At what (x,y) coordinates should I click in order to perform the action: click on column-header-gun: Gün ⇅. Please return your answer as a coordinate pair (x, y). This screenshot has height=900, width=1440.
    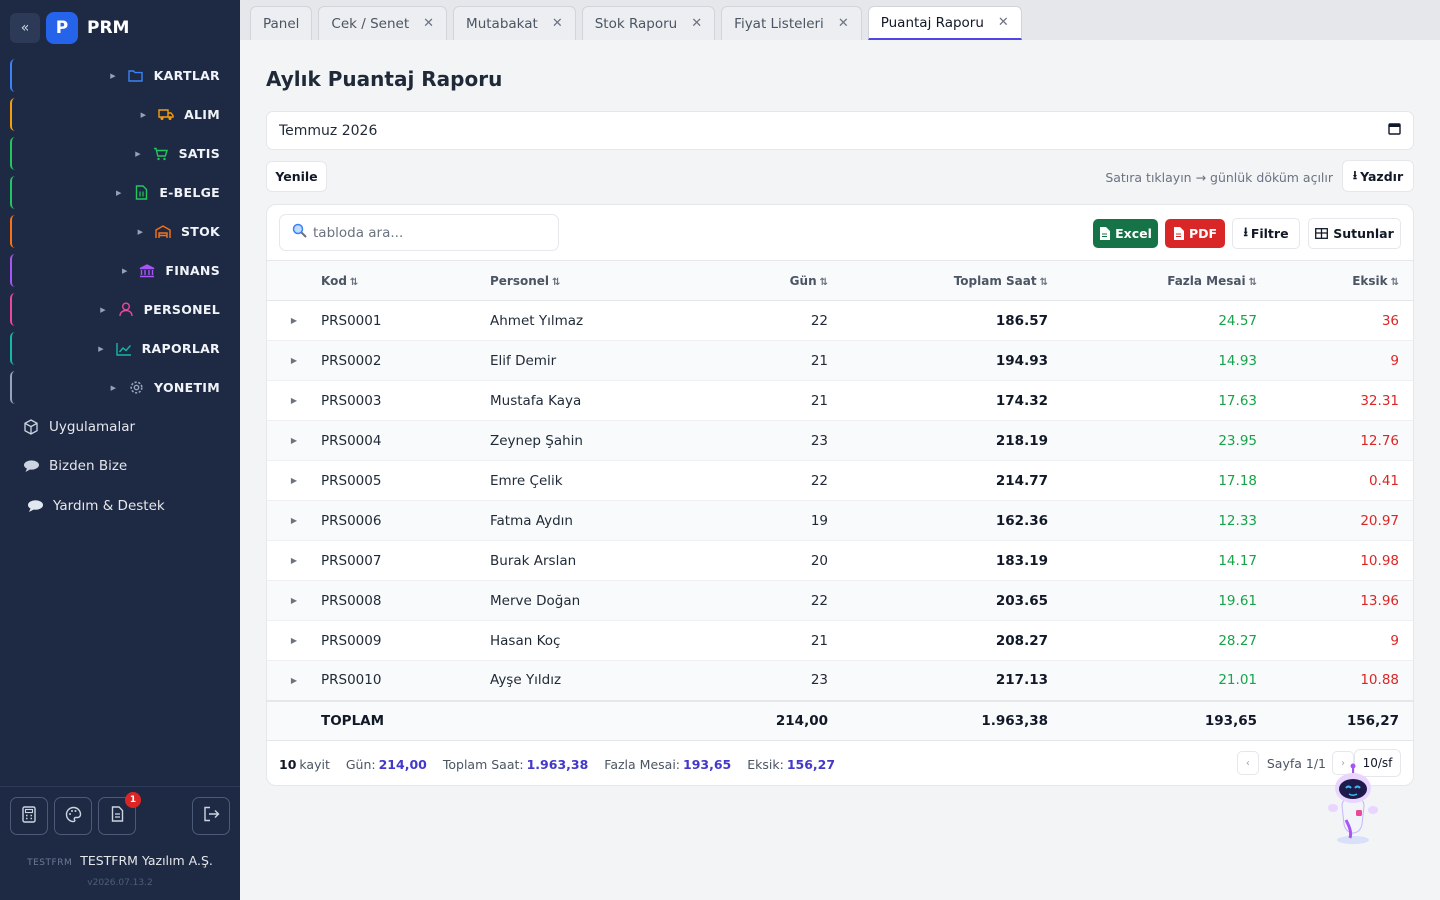
    Looking at the image, I should click on (749, 280).